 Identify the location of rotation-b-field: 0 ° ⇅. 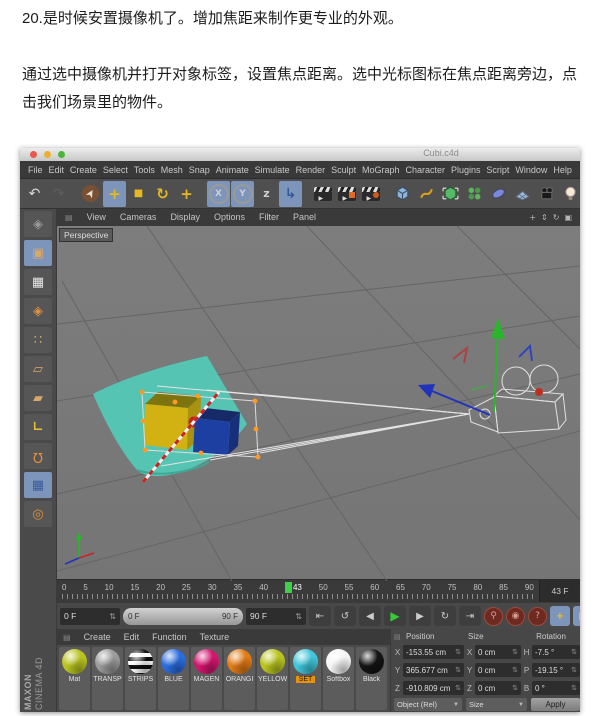
(556, 688).